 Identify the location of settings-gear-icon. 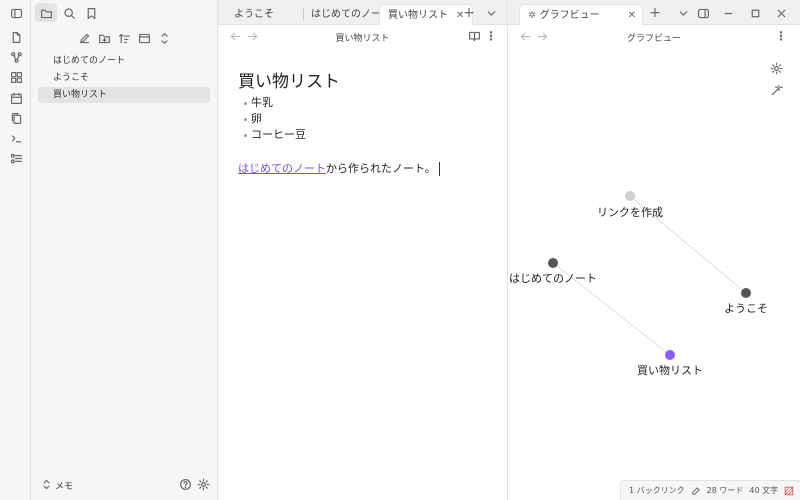
(203, 484).